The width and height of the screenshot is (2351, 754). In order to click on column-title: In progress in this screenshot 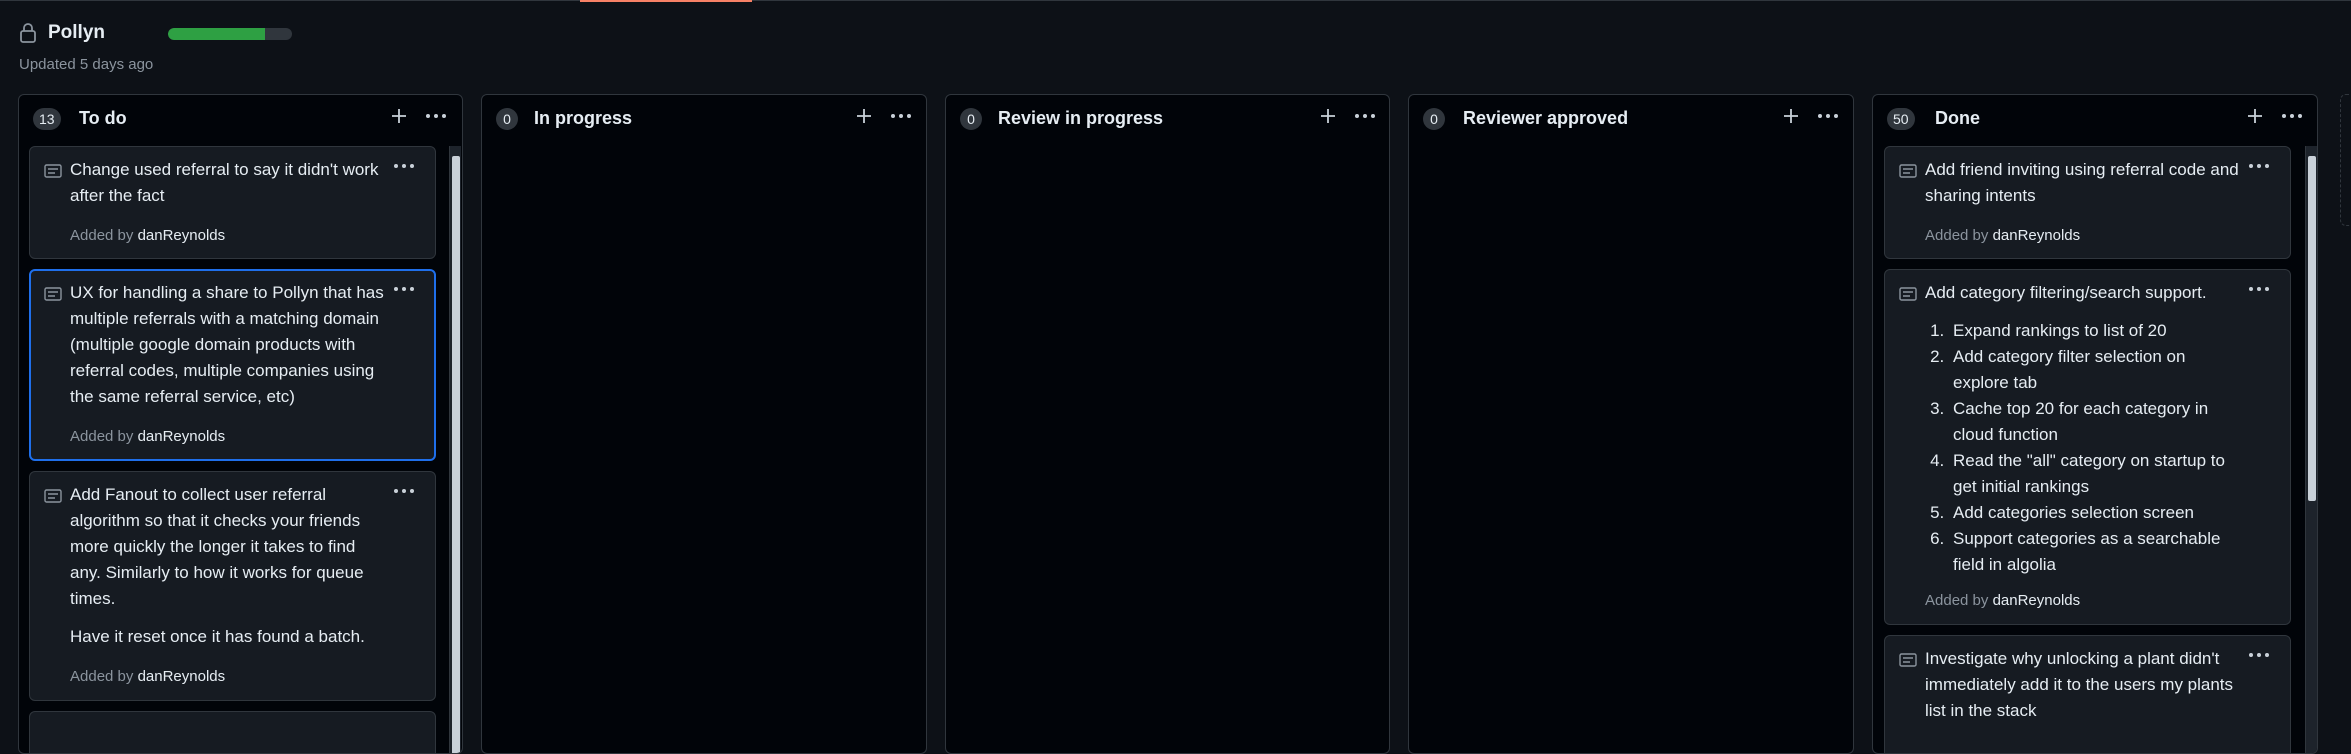, I will do `click(583, 118)`.